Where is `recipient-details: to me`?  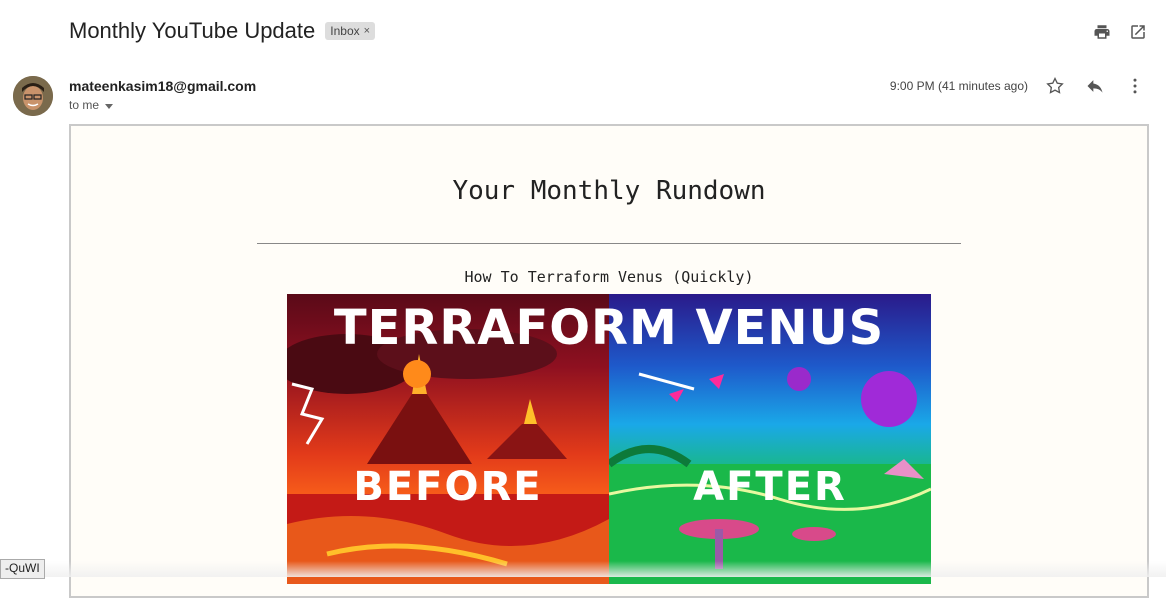 recipient-details: to me is located at coordinates (91, 105).